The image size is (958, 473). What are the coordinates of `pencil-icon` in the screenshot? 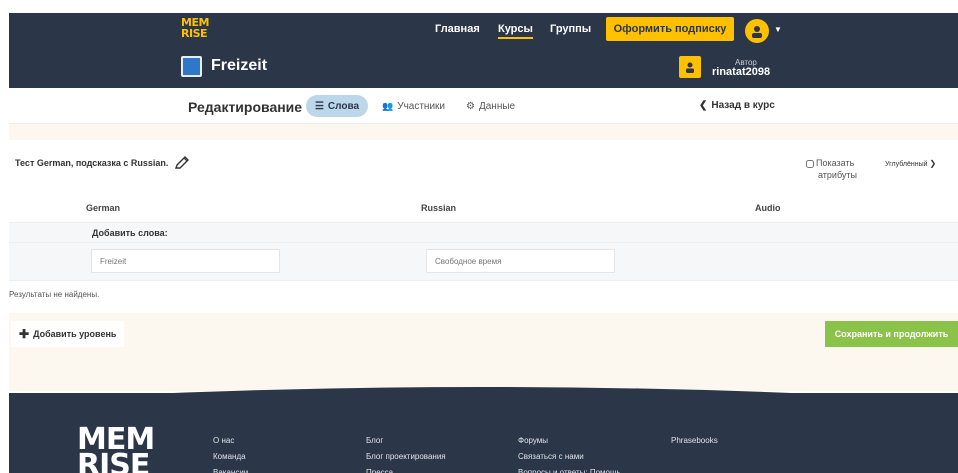 It's located at (182, 163).